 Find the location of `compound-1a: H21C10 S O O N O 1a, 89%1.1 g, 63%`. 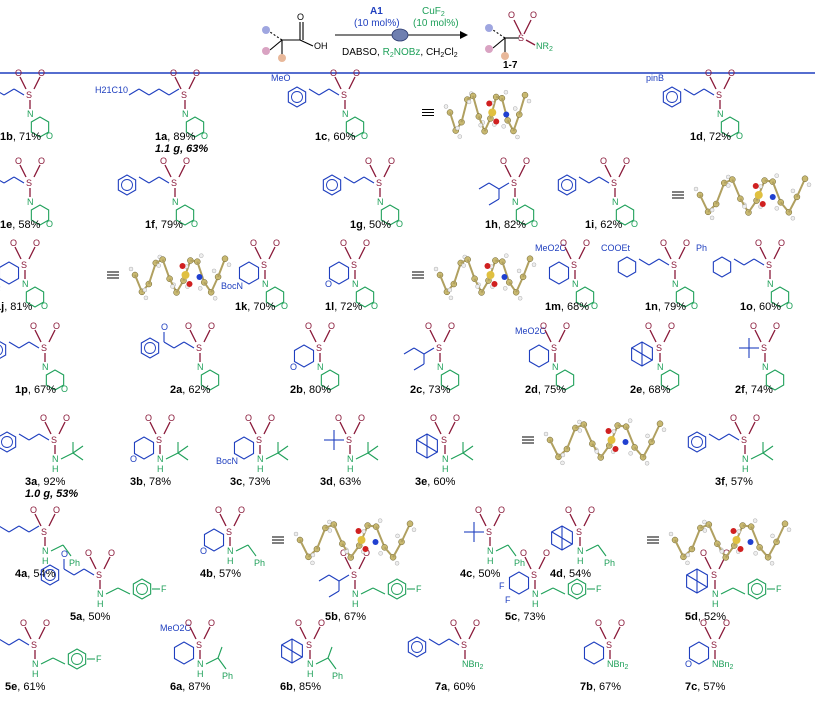

compound-1a: H21C10 S O O N O 1a, 89%1.1 g, 63% is located at coordinates (151, 111).